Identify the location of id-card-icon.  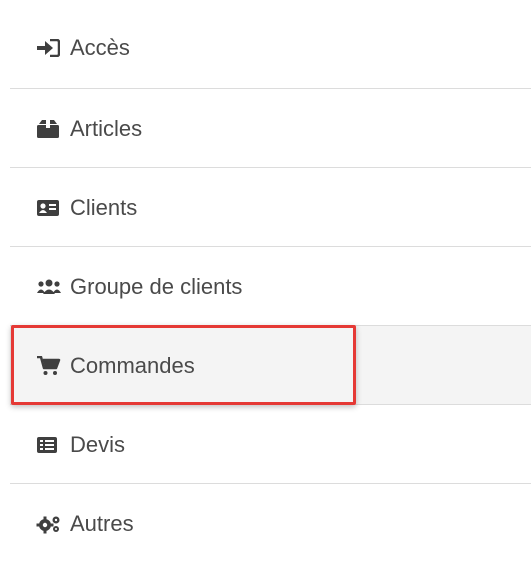
(50, 208).